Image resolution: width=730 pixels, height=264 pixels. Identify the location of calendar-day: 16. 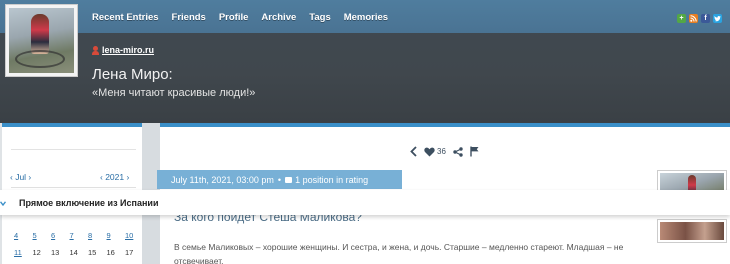
(110, 252).